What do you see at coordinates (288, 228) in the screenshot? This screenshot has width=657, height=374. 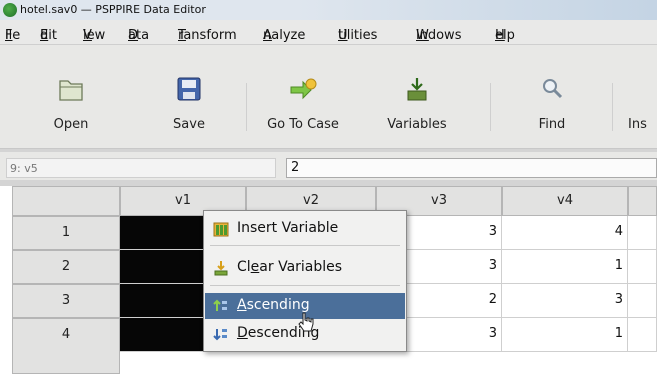 I see `insert-variable-label: Insert Variable` at bounding box center [288, 228].